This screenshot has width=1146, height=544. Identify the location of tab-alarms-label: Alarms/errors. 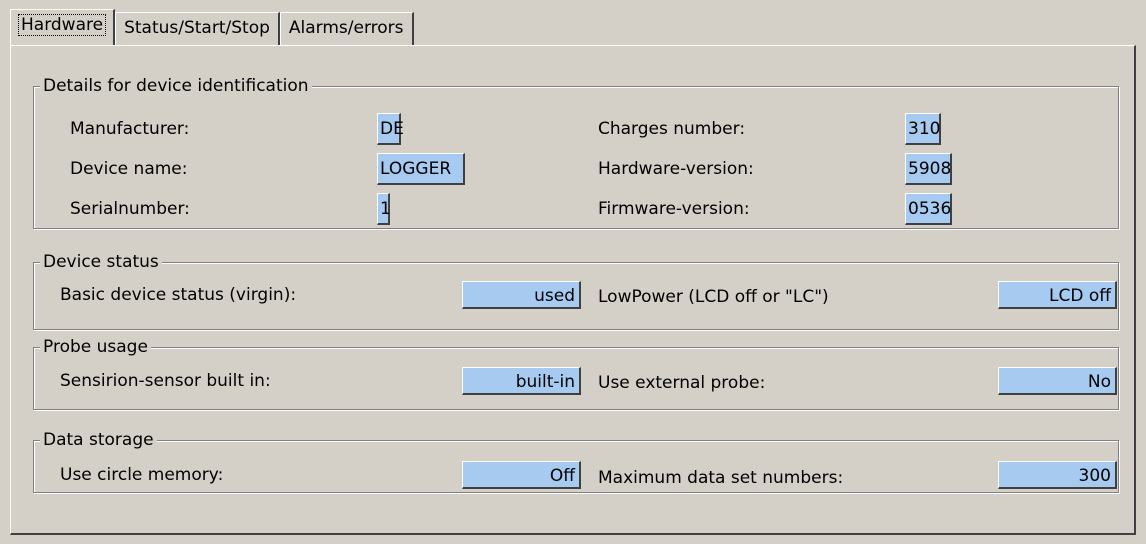
(346, 28).